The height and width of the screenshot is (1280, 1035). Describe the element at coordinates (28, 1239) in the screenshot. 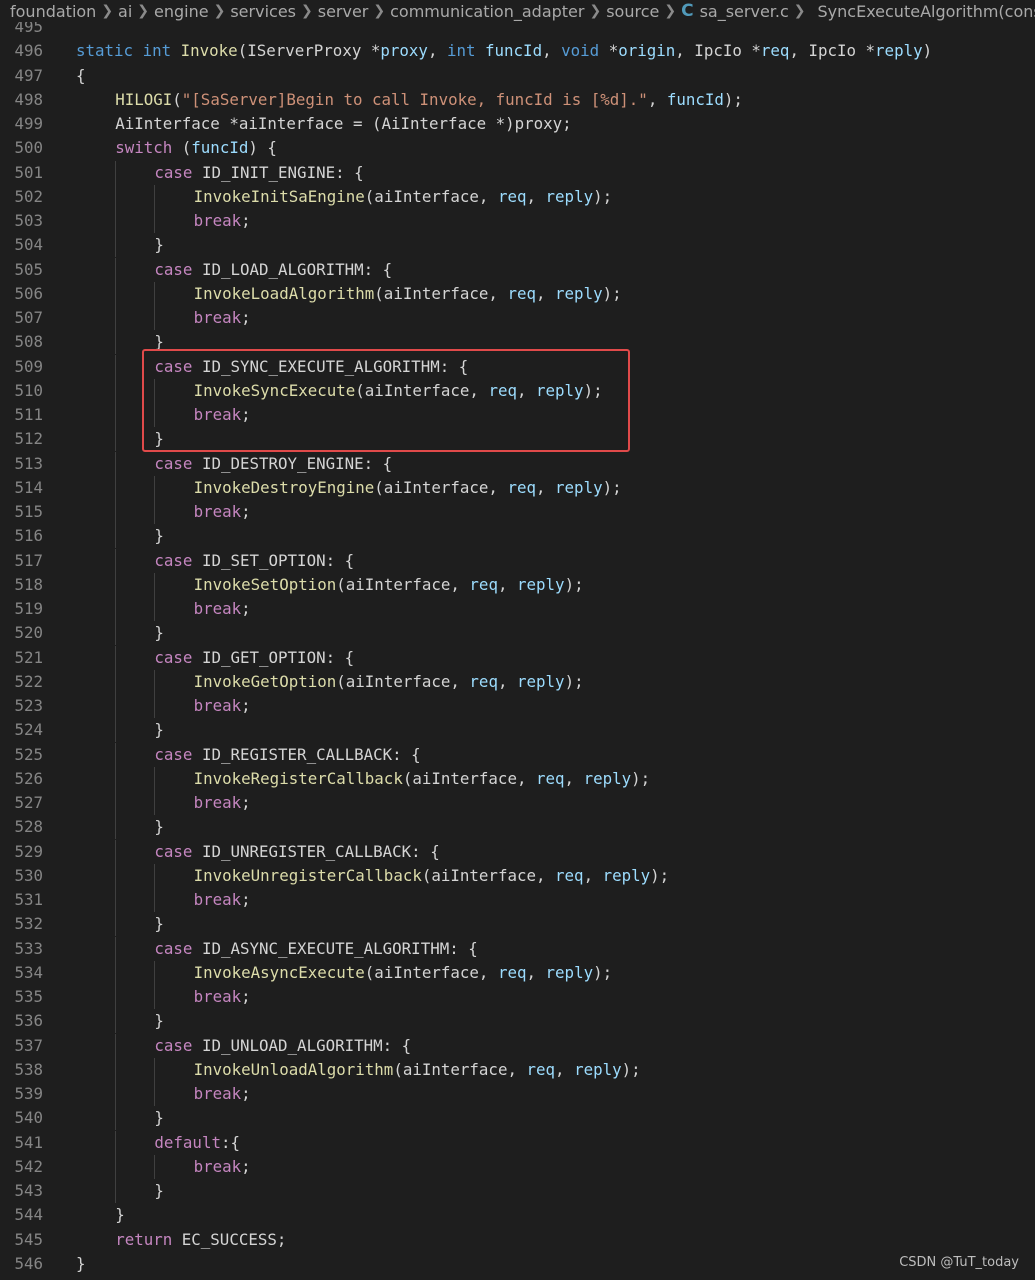

I see `line-number: 545` at that location.